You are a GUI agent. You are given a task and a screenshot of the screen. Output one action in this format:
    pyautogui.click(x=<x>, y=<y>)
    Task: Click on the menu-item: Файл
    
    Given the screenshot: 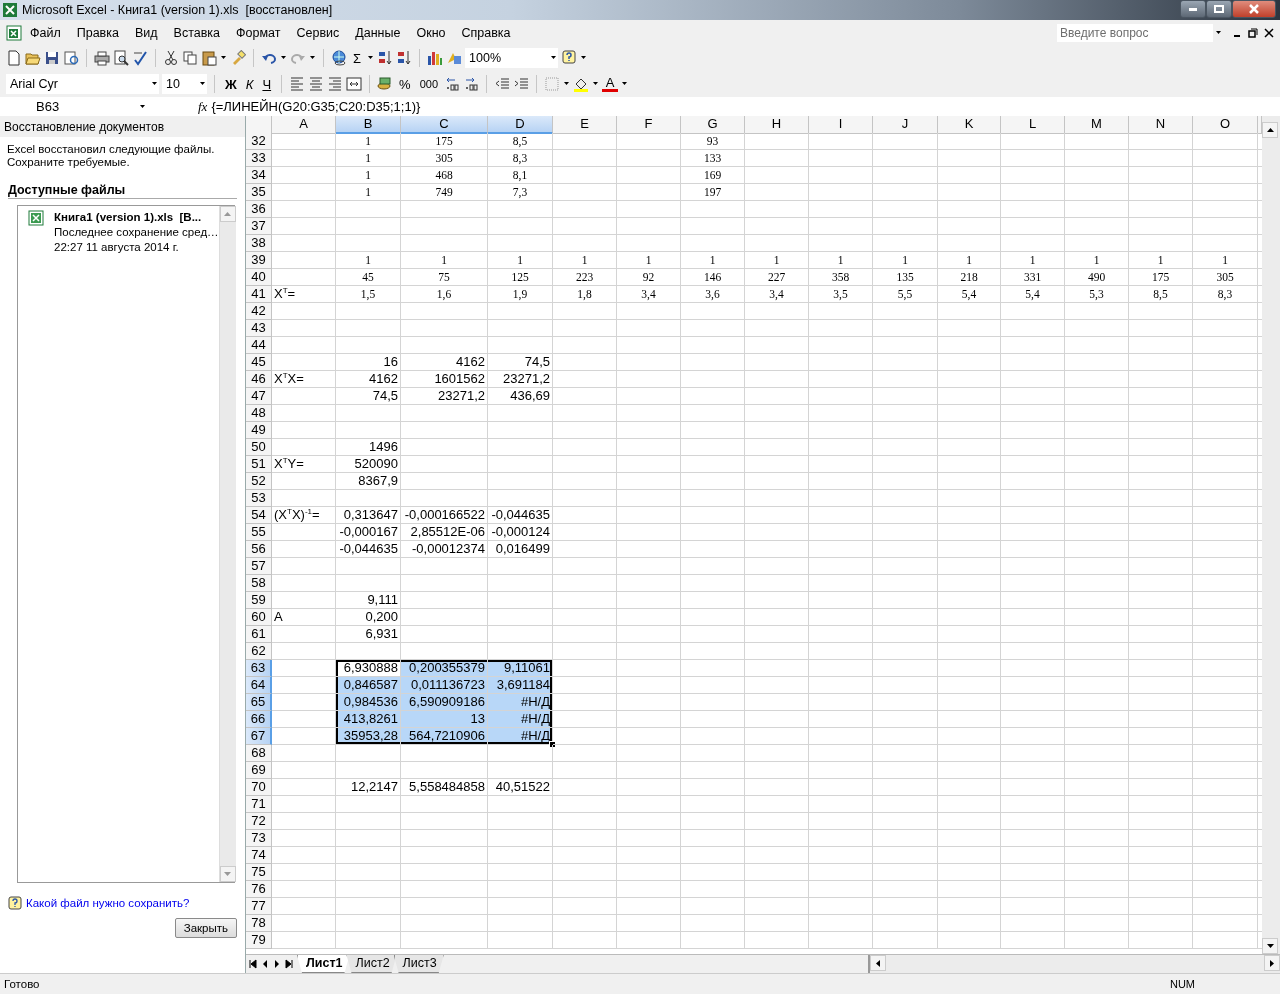 What is the action you would take?
    pyautogui.click(x=45, y=32)
    